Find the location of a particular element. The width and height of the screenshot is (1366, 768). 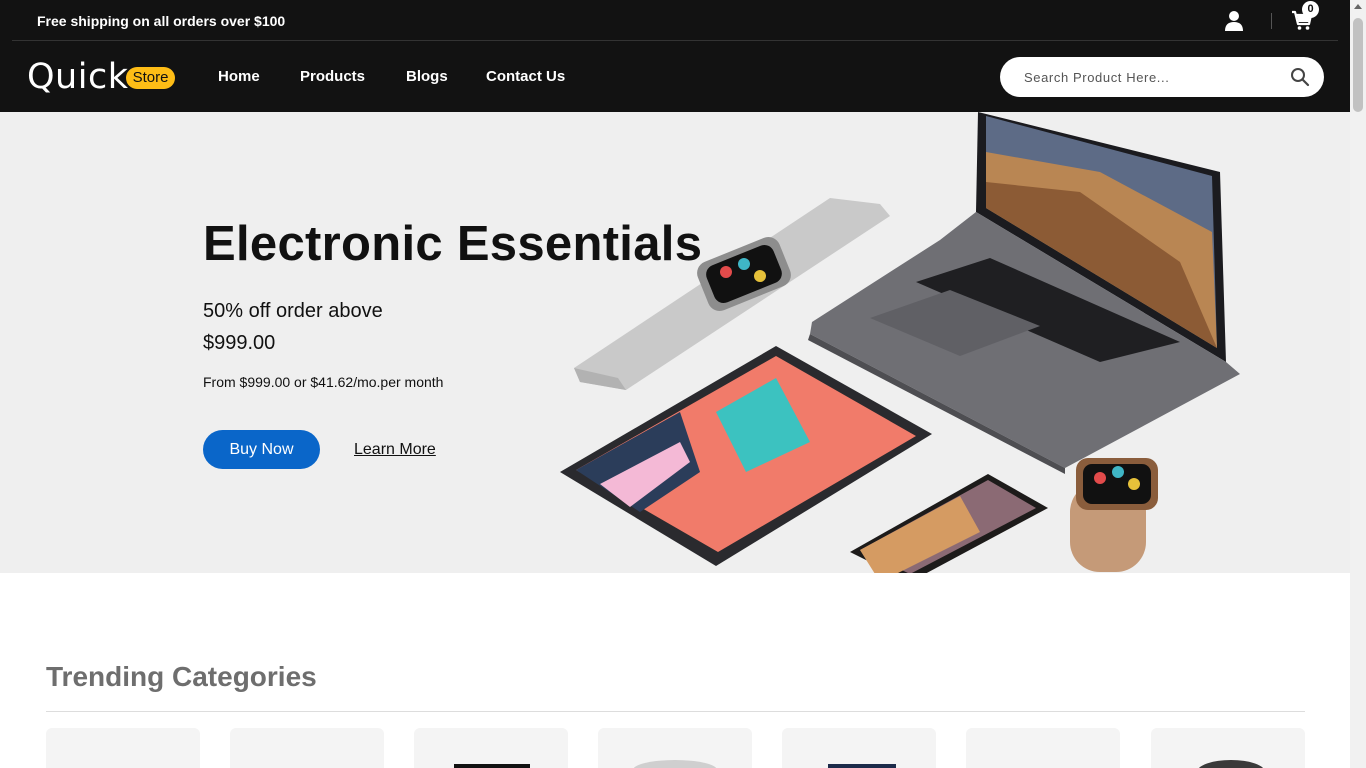

hero-title: Electronic Essentials is located at coordinates (453, 244).